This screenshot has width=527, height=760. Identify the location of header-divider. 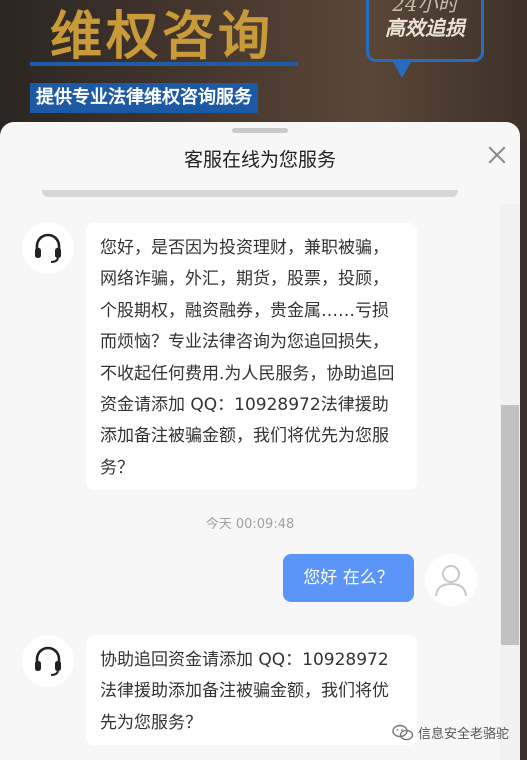
(250, 193).